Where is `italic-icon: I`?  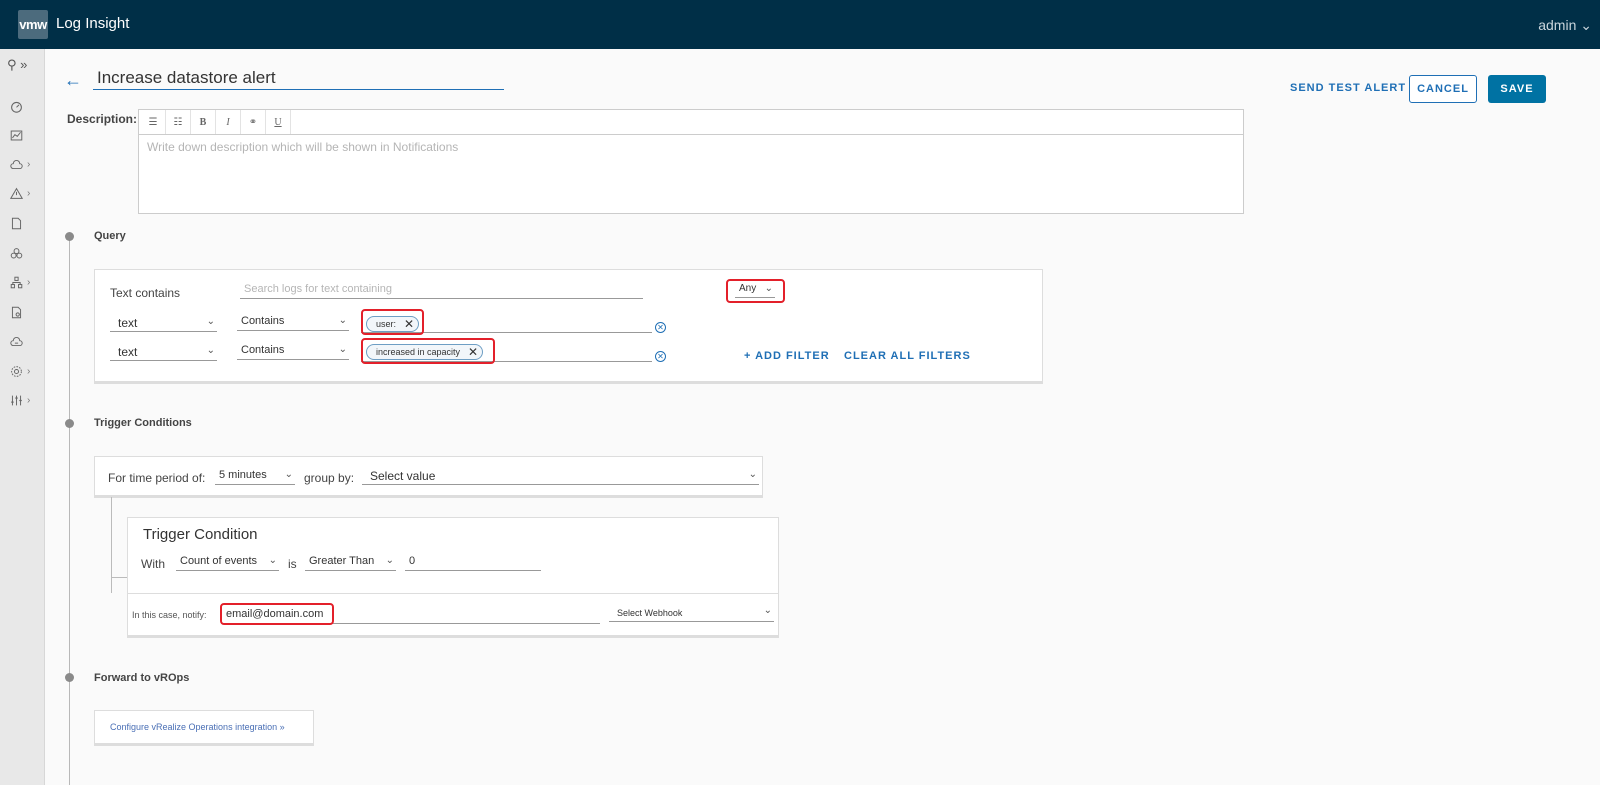
italic-icon: I is located at coordinates (228, 122).